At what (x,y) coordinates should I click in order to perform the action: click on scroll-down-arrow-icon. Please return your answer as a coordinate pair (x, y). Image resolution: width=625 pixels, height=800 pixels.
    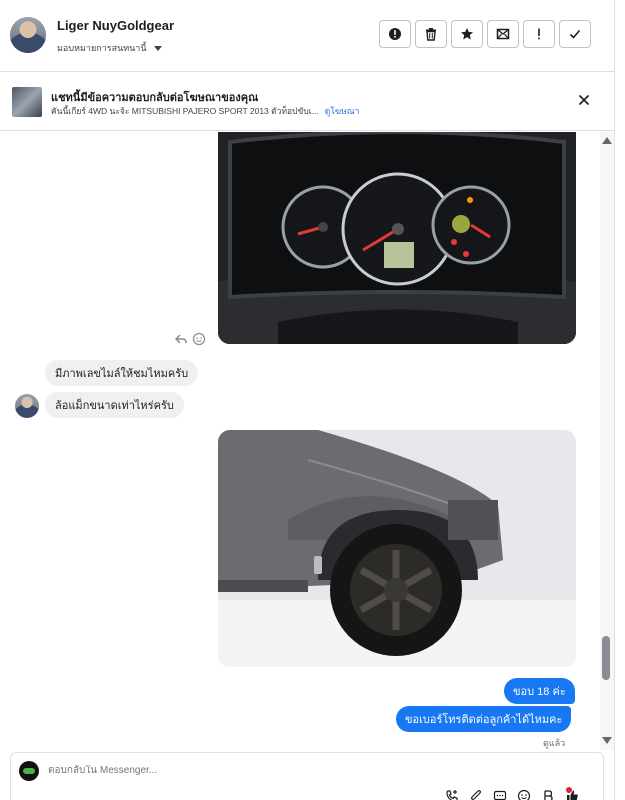
    Looking at the image, I should click on (607, 740).